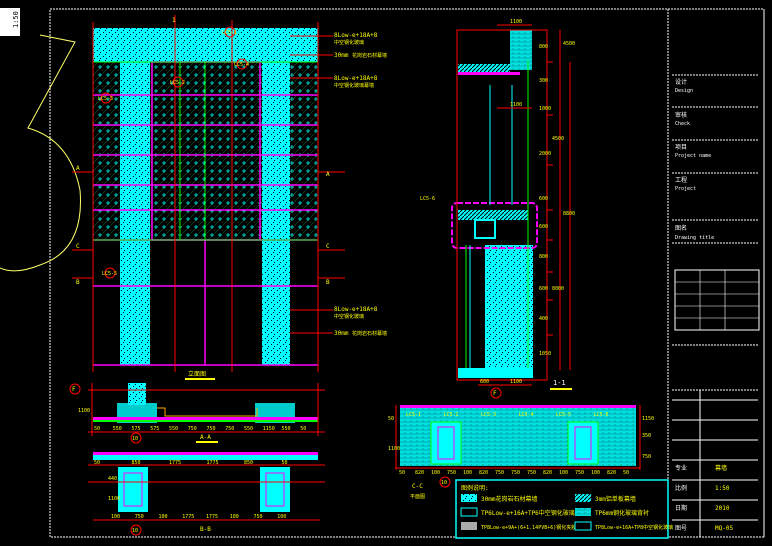 The width and height of the screenshot is (772, 546). Describe the element at coordinates (722, 508) in the screenshot. I see `title-block-value: 2010` at that location.